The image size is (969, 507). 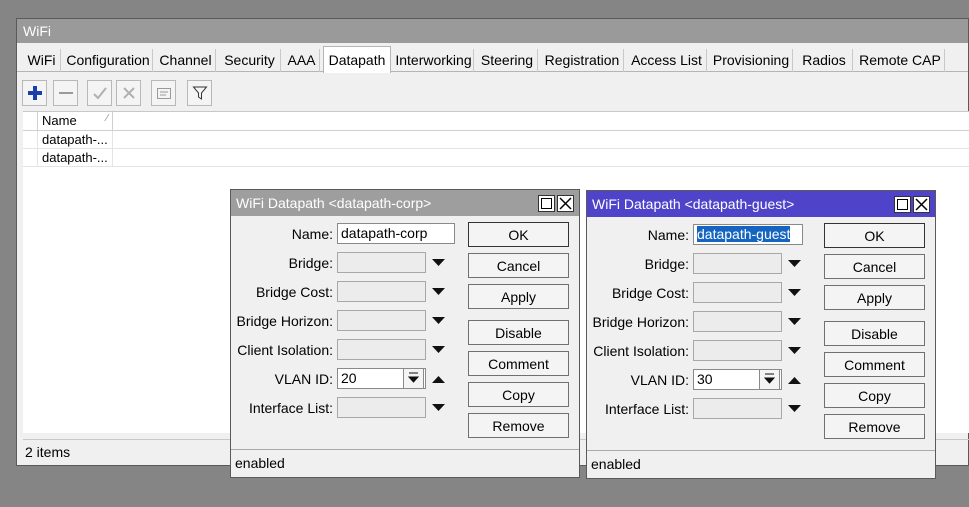 I want to click on tab-configuration: Configuration, so click(x=108, y=60).